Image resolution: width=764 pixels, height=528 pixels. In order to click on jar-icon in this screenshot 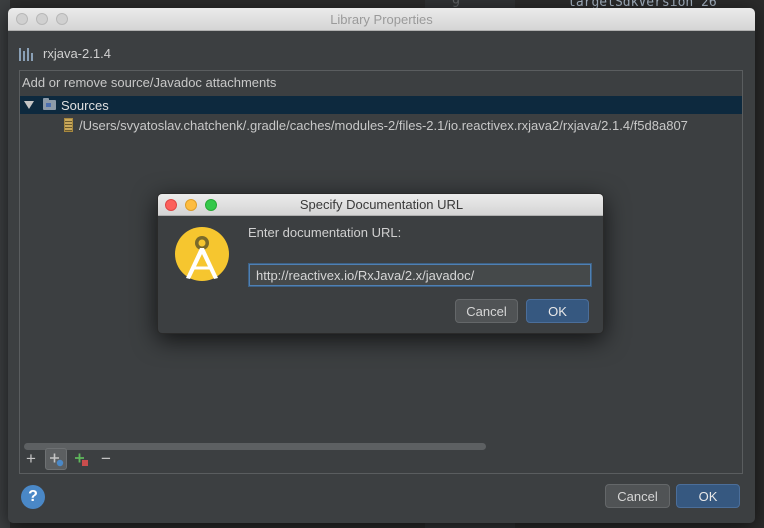, I will do `click(68, 125)`.